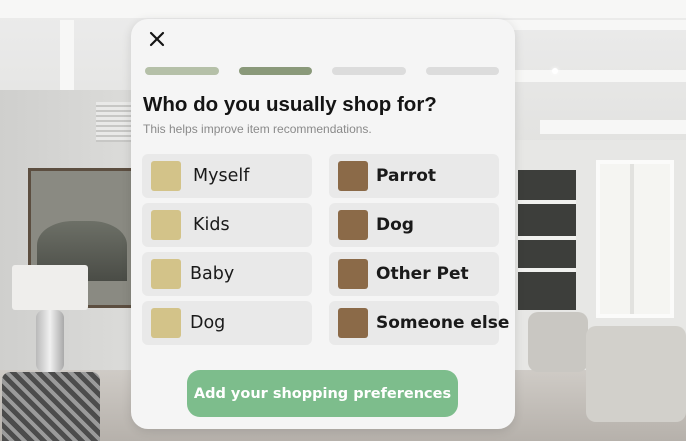 The width and height of the screenshot is (686, 441). I want to click on option-label: Kids, so click(211, 225).